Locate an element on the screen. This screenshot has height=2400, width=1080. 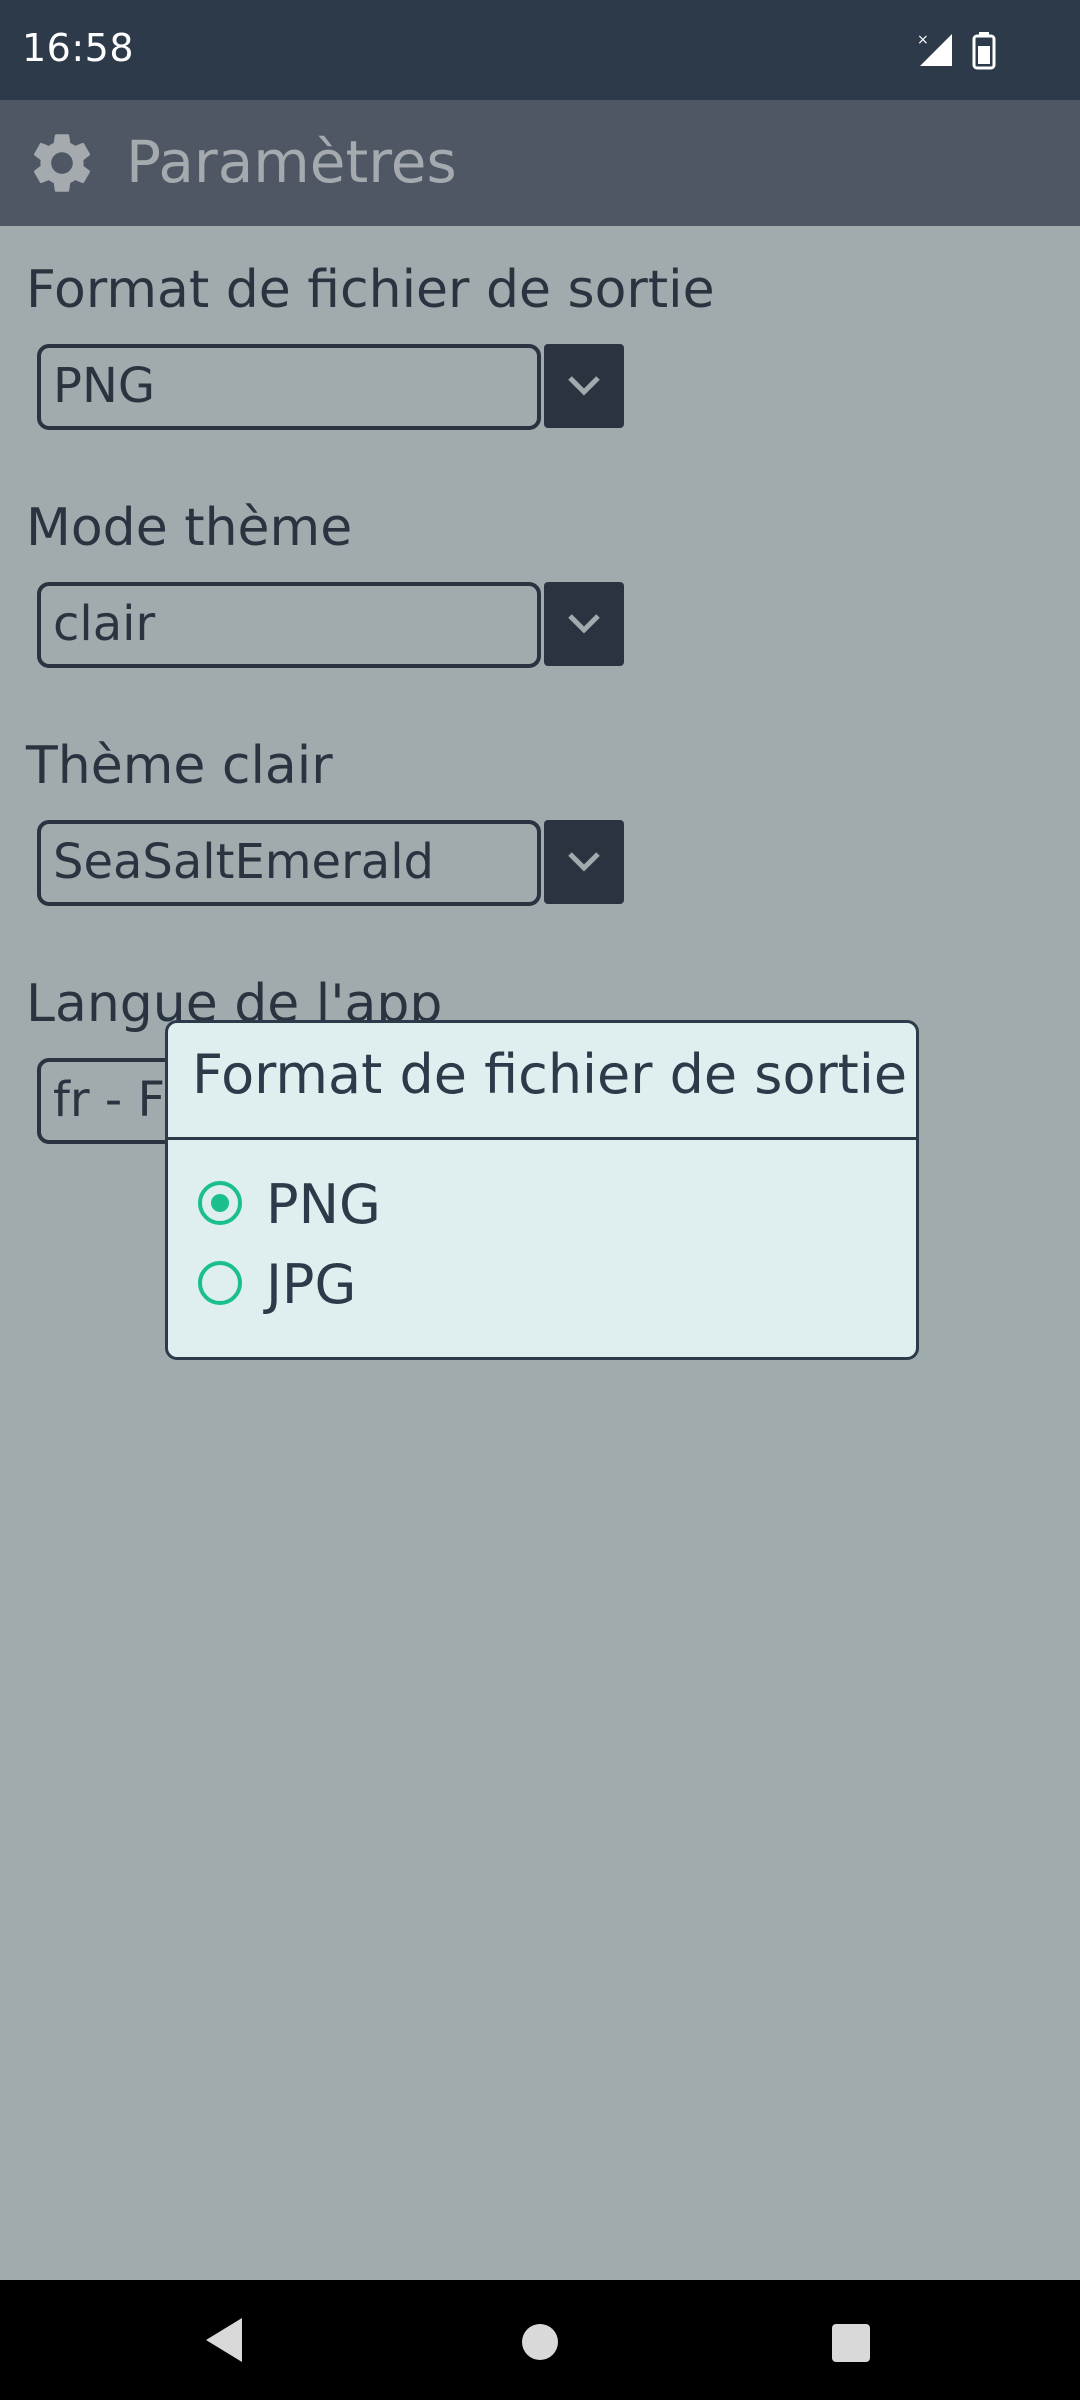
radio-label-png: PNG is located at coordinates (323, 1204).